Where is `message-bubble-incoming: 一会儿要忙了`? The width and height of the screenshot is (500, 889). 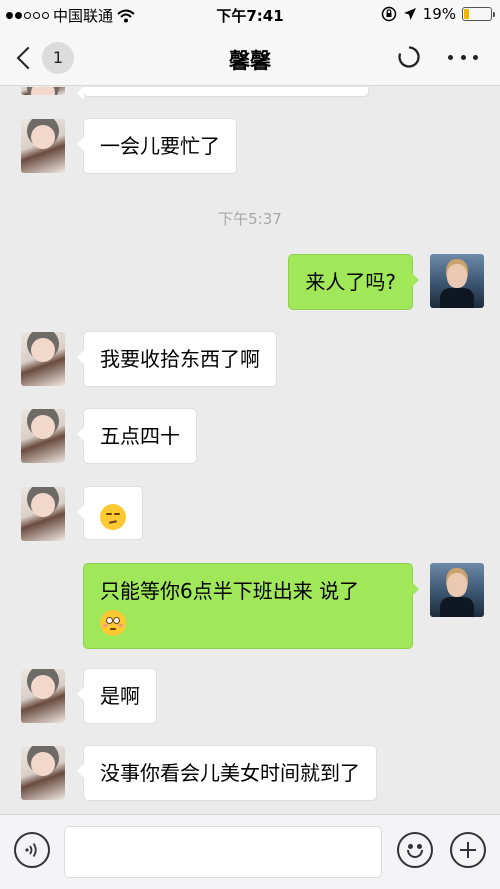 message-bubble-incoming: 一会儿要忙了 is located at coordinates (157, 146).